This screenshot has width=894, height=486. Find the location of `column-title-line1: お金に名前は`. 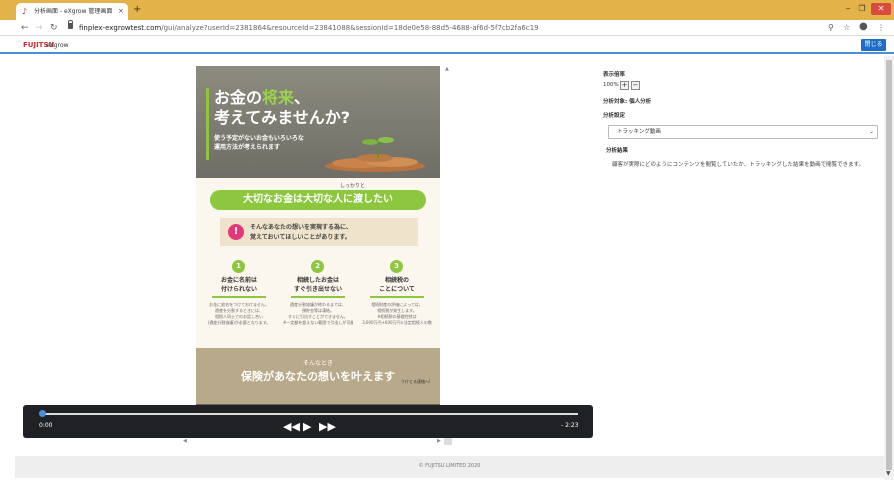

column-title-line1: お金に名前は is located at coordinates (238, 280).